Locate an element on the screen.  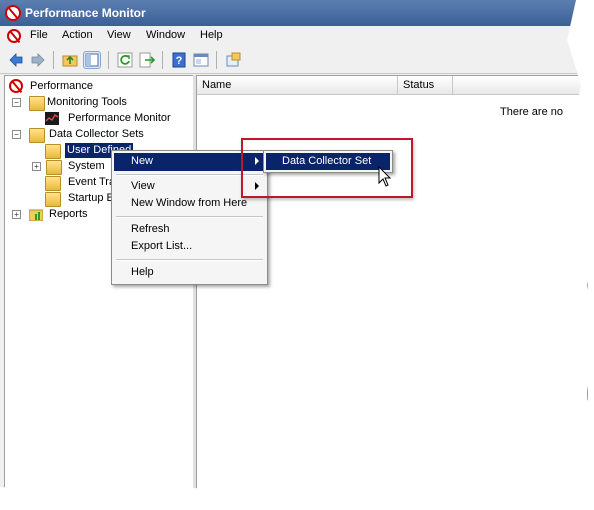
menu-item-help: Help is located at coordinates (189, 273).